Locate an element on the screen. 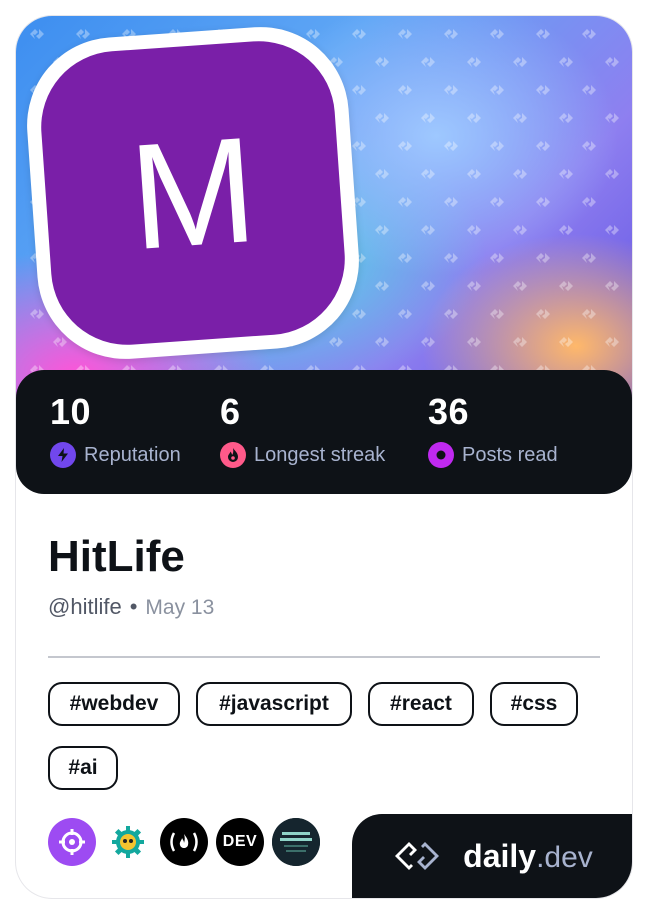 The width and height of the screenshot is (648, 914). divider is located at coordinates (324, 657).